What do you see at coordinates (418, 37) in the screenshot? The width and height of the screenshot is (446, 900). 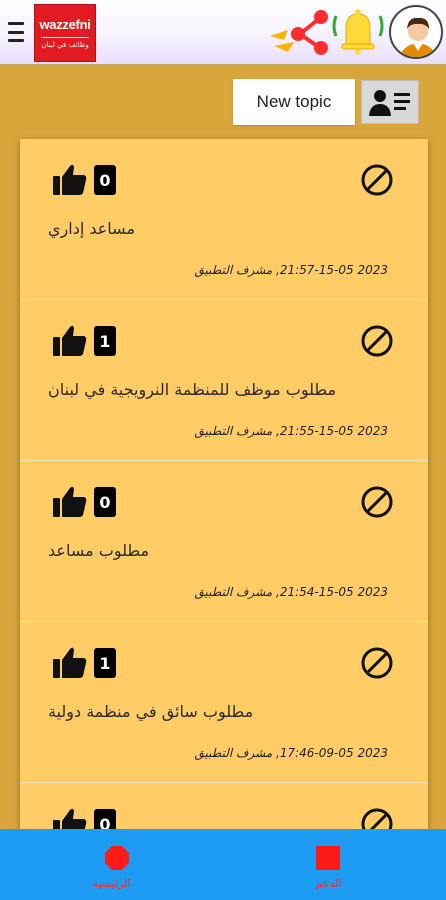 I see `avatar-person-icon` at bounding box center [418, 37].